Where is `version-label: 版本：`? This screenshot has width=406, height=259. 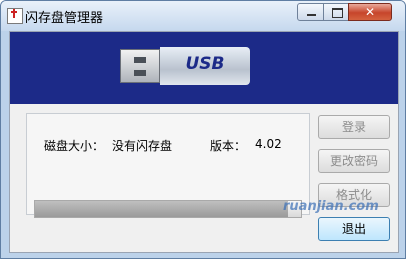
version-label: 版本： is located at coordinates (228, 146).